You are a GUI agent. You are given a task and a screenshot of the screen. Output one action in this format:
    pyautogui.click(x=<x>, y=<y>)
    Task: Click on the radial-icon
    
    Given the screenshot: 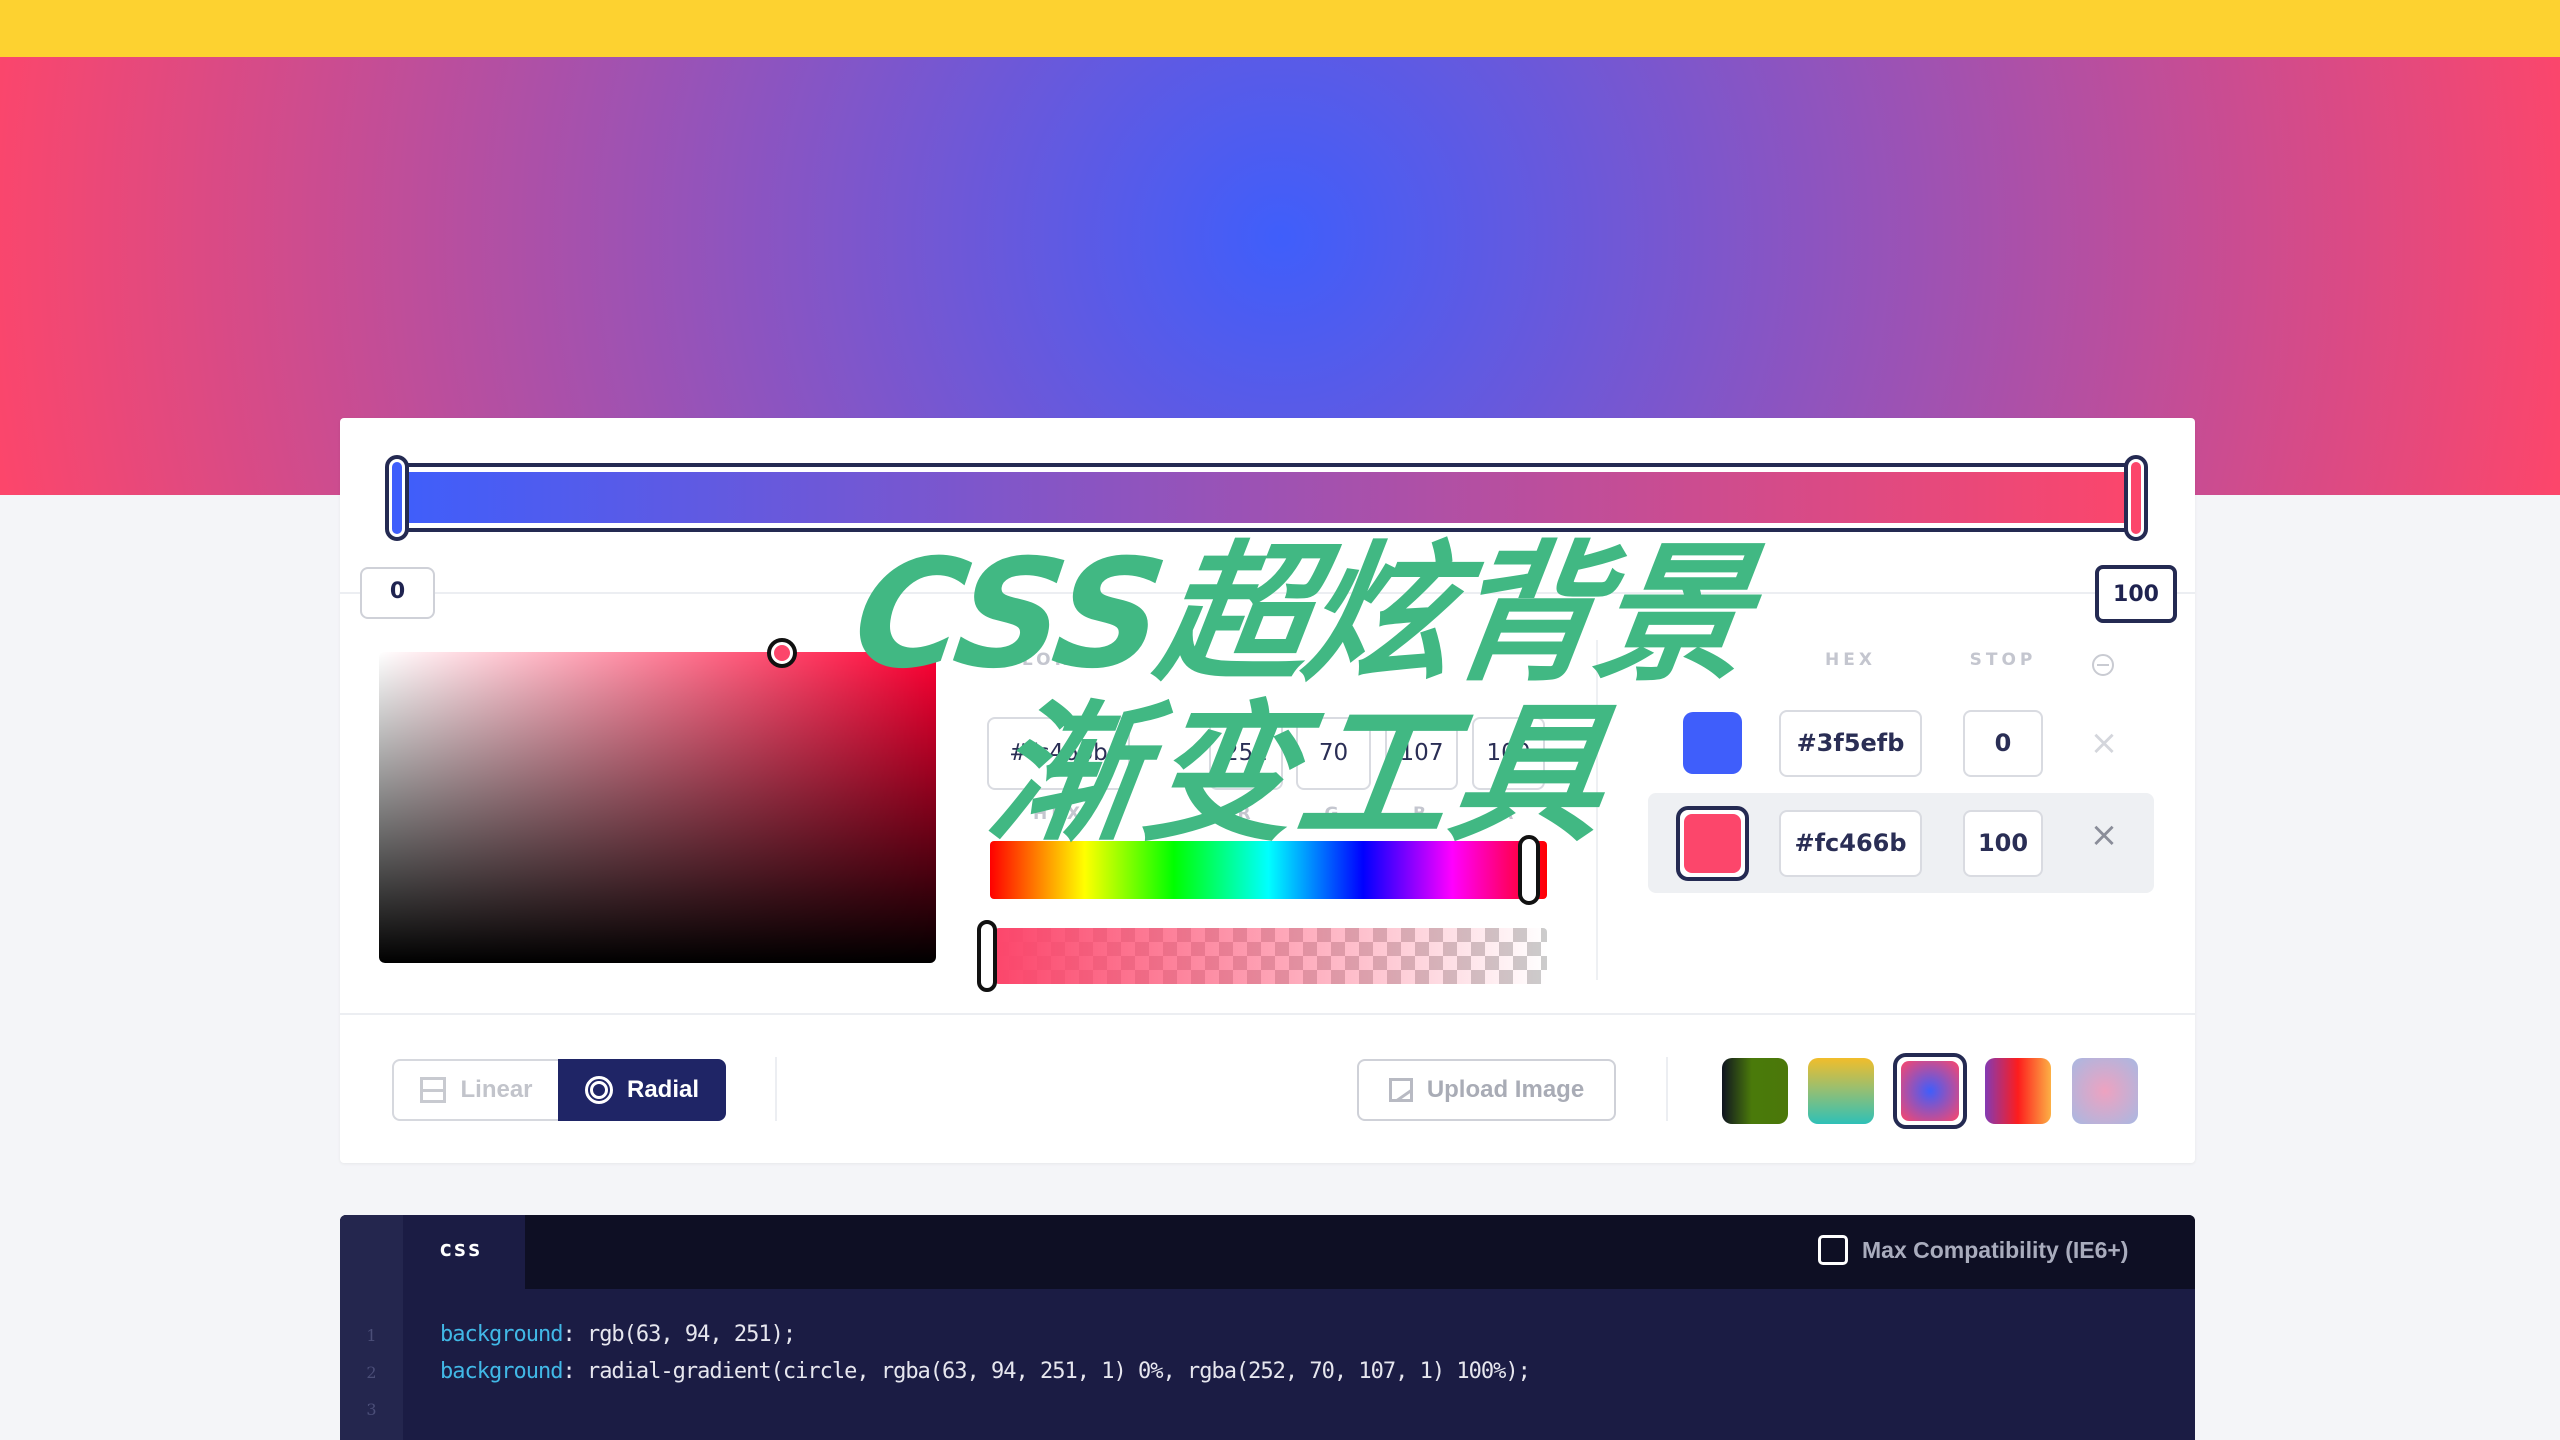 What is the action you would take?
    pyautogui.click(x=598, y=1090)
    